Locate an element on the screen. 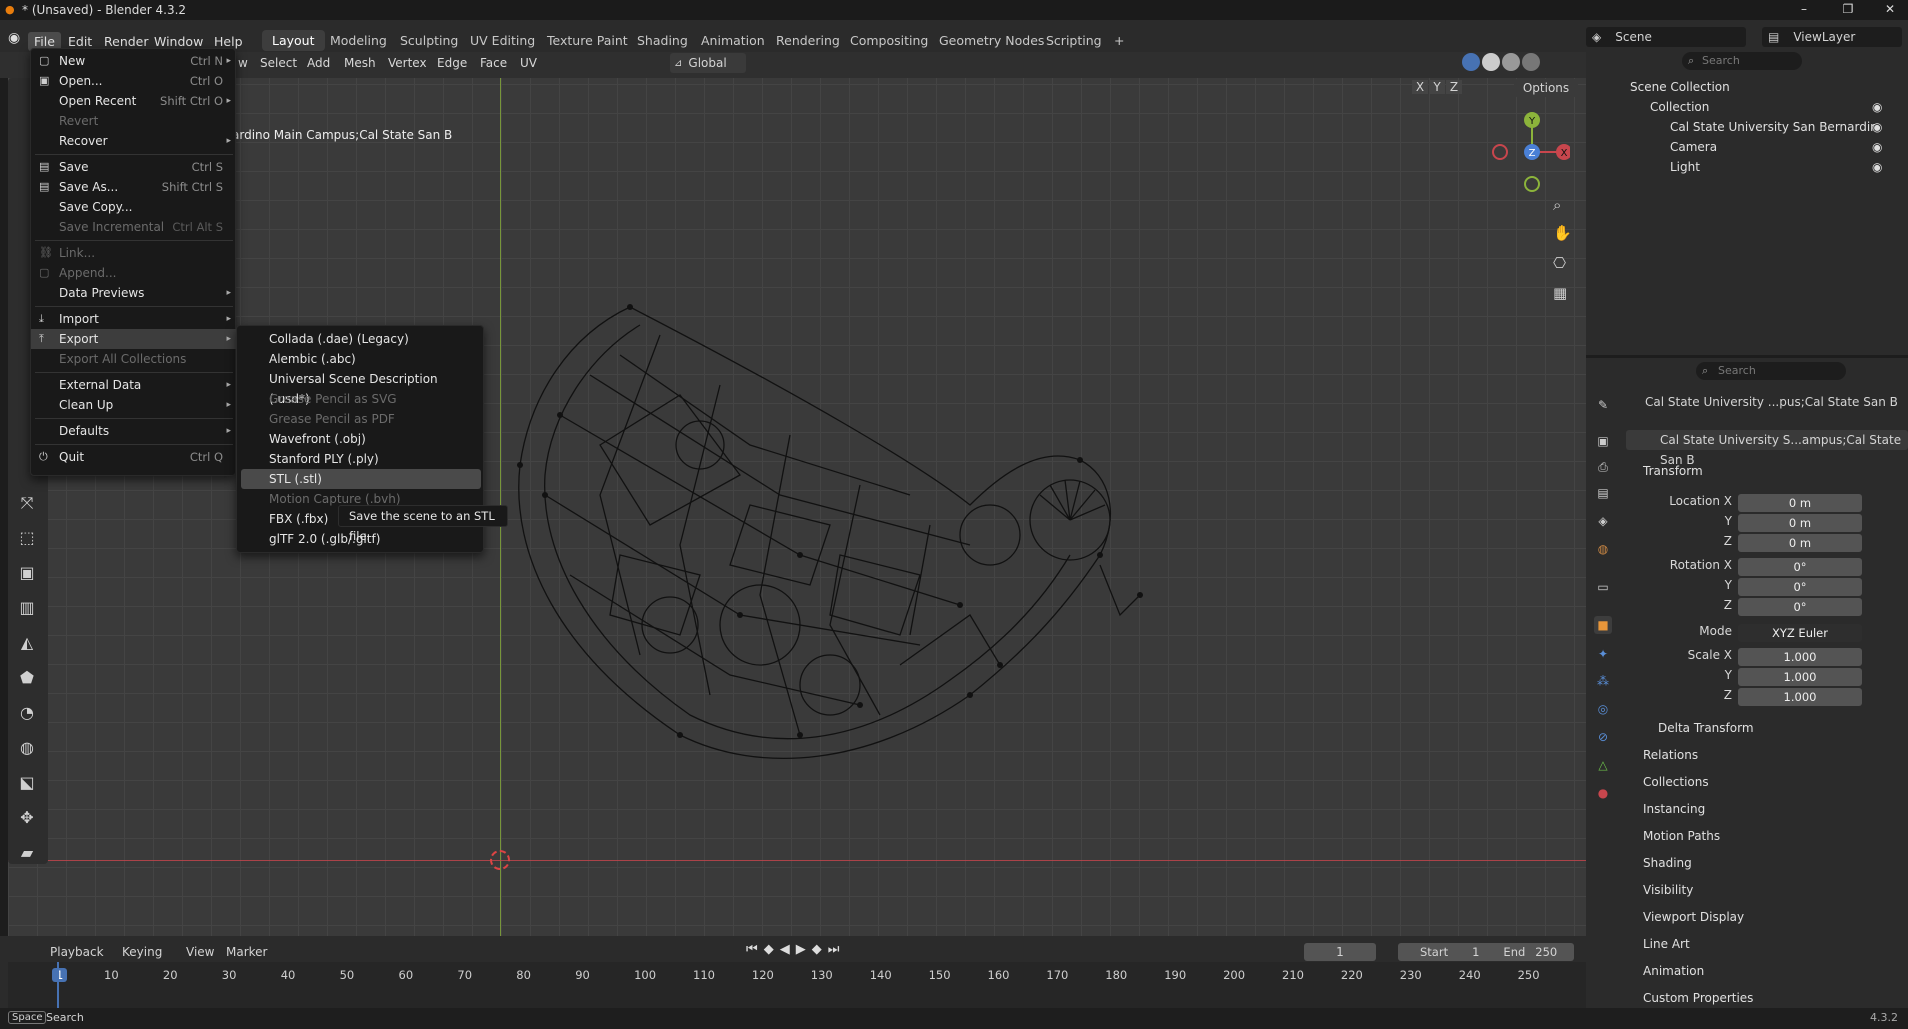 The height and width of the screenshot is (1029, 1908). location-z-field: 0 m is located at coordinates (1800, 543).